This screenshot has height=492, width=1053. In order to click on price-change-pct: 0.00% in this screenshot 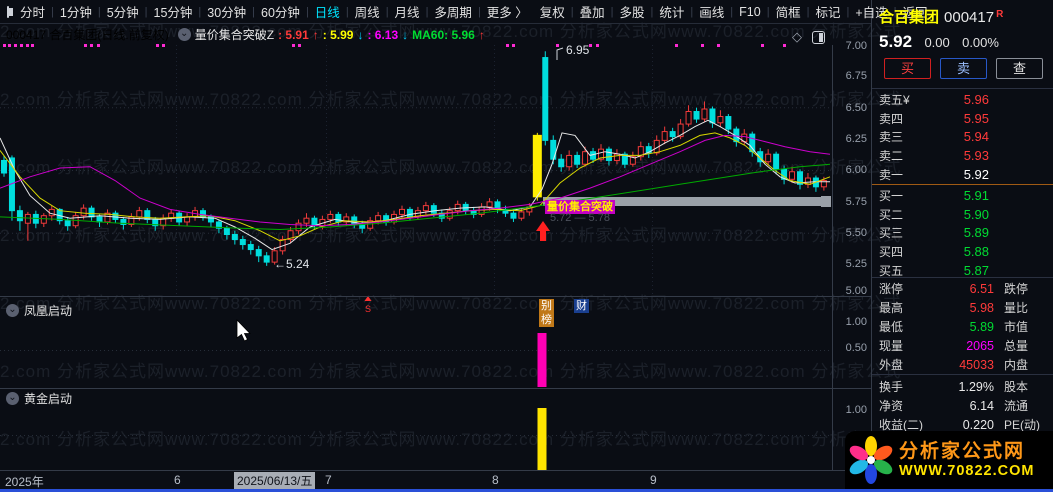, I will do `click(980, 42)`.